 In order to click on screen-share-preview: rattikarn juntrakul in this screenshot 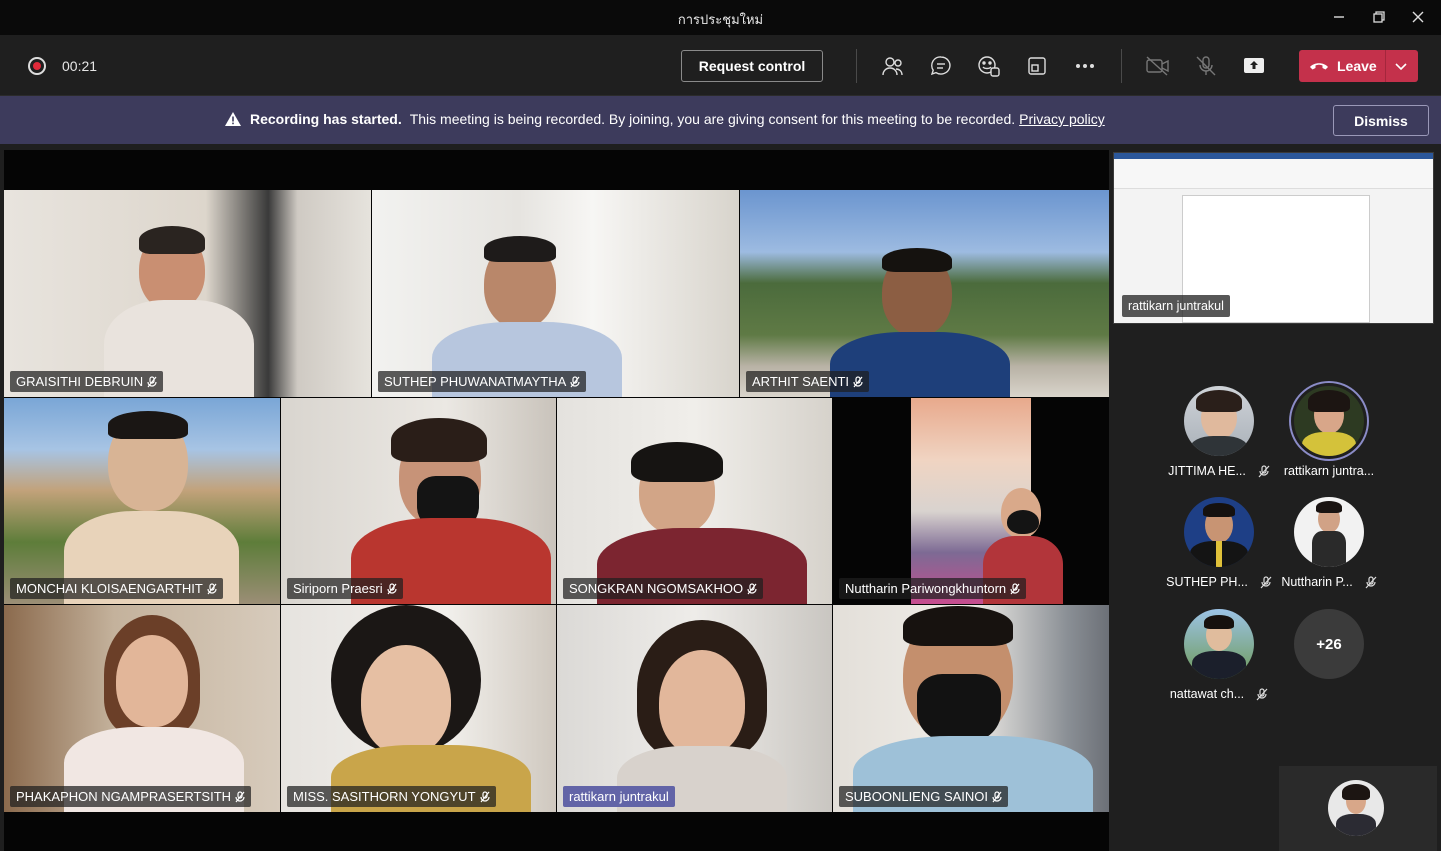, I will do `click(1273, 238)`.